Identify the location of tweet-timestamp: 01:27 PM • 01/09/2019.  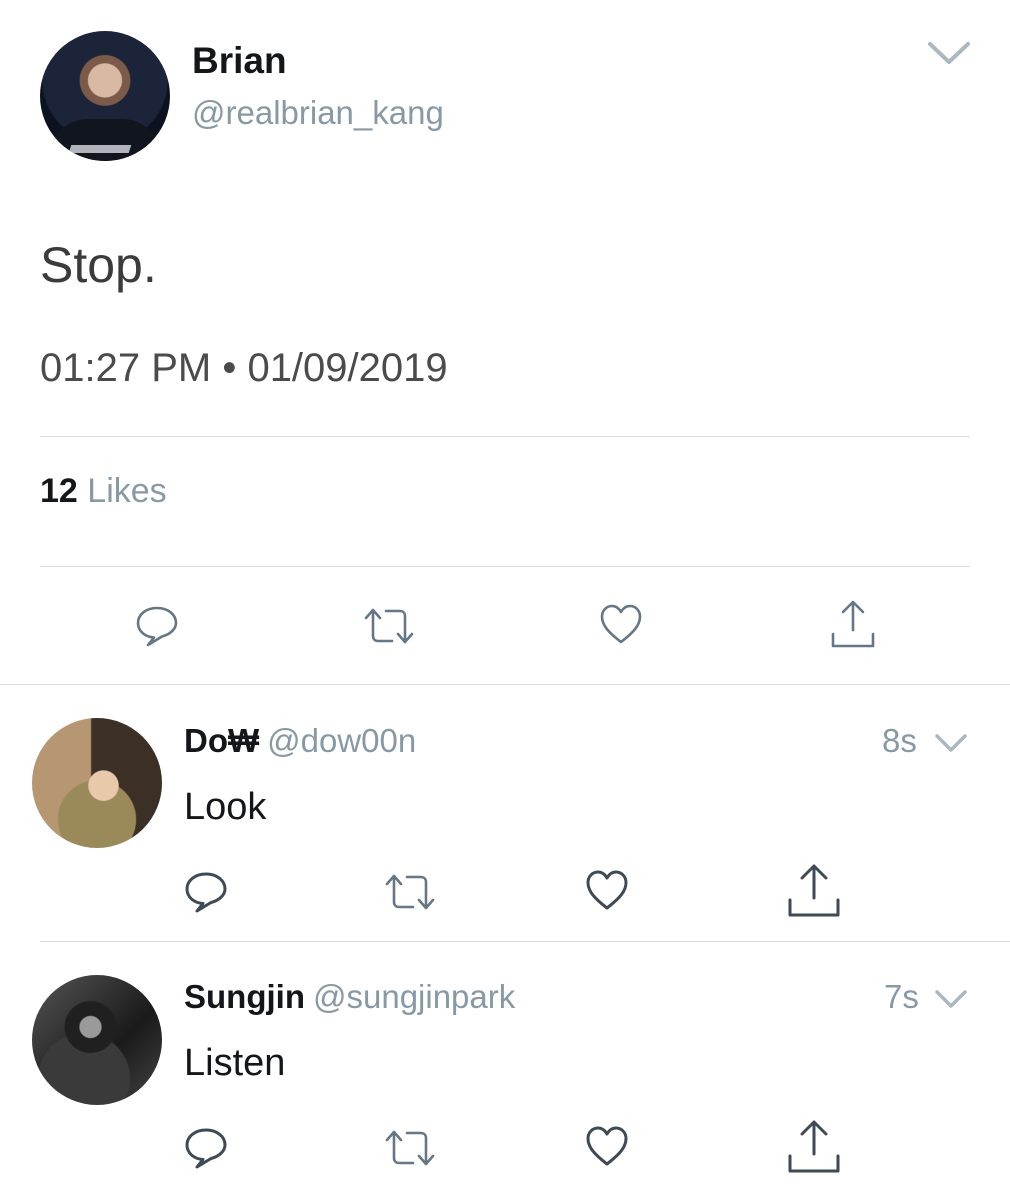
(244, 368).